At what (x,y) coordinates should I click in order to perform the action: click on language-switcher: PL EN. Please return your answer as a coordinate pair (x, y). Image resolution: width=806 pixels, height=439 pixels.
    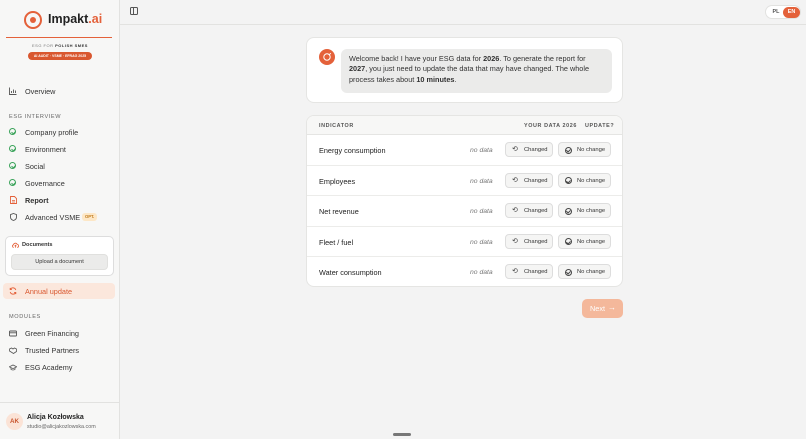
    Looking at the image, I should click on (783, 12).